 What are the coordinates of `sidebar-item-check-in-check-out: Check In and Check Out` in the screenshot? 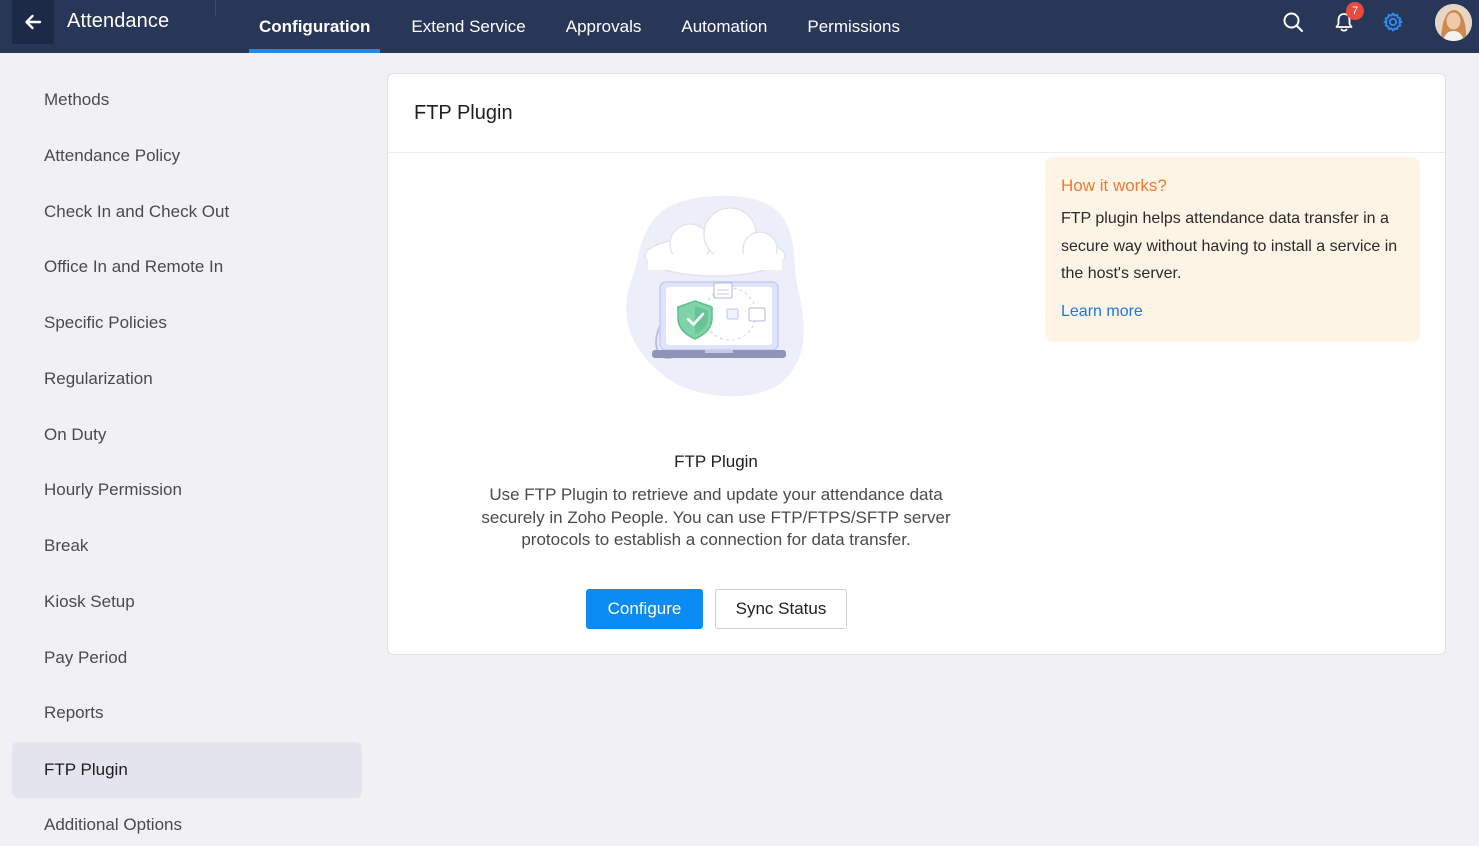 It's located at (187, 212).